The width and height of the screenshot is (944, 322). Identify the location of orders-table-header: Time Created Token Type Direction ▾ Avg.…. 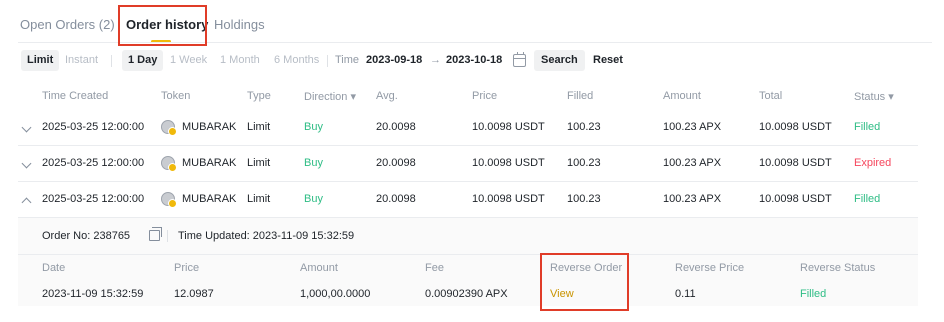
(472, 96).